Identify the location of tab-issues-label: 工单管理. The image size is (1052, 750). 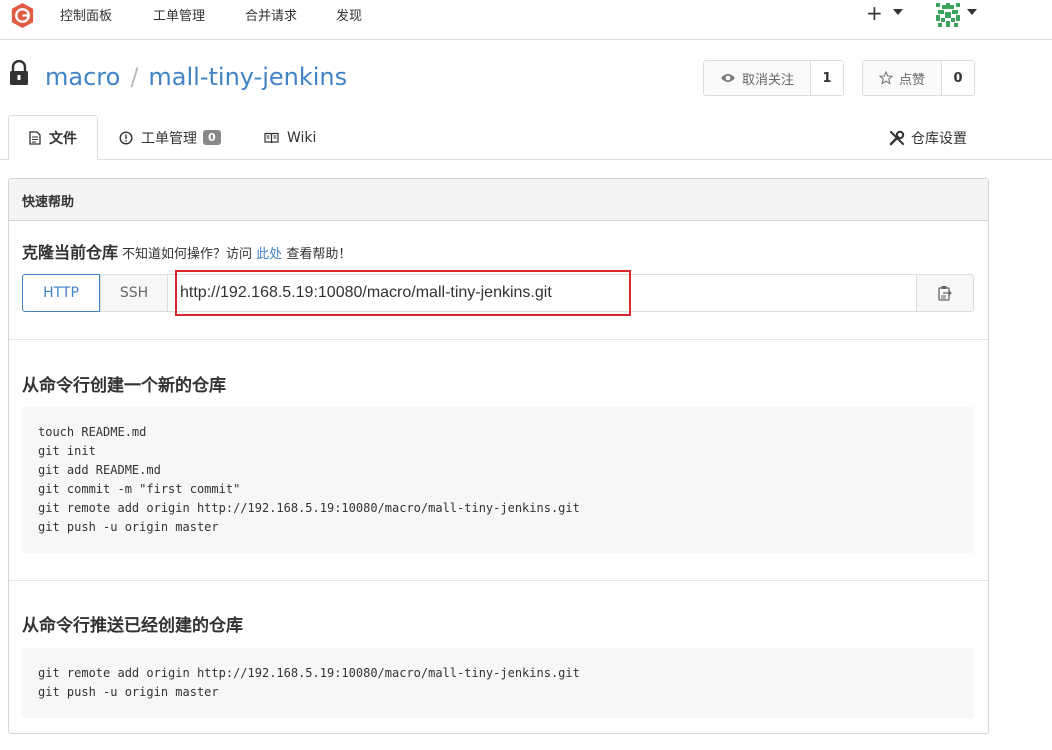
(169, 138).